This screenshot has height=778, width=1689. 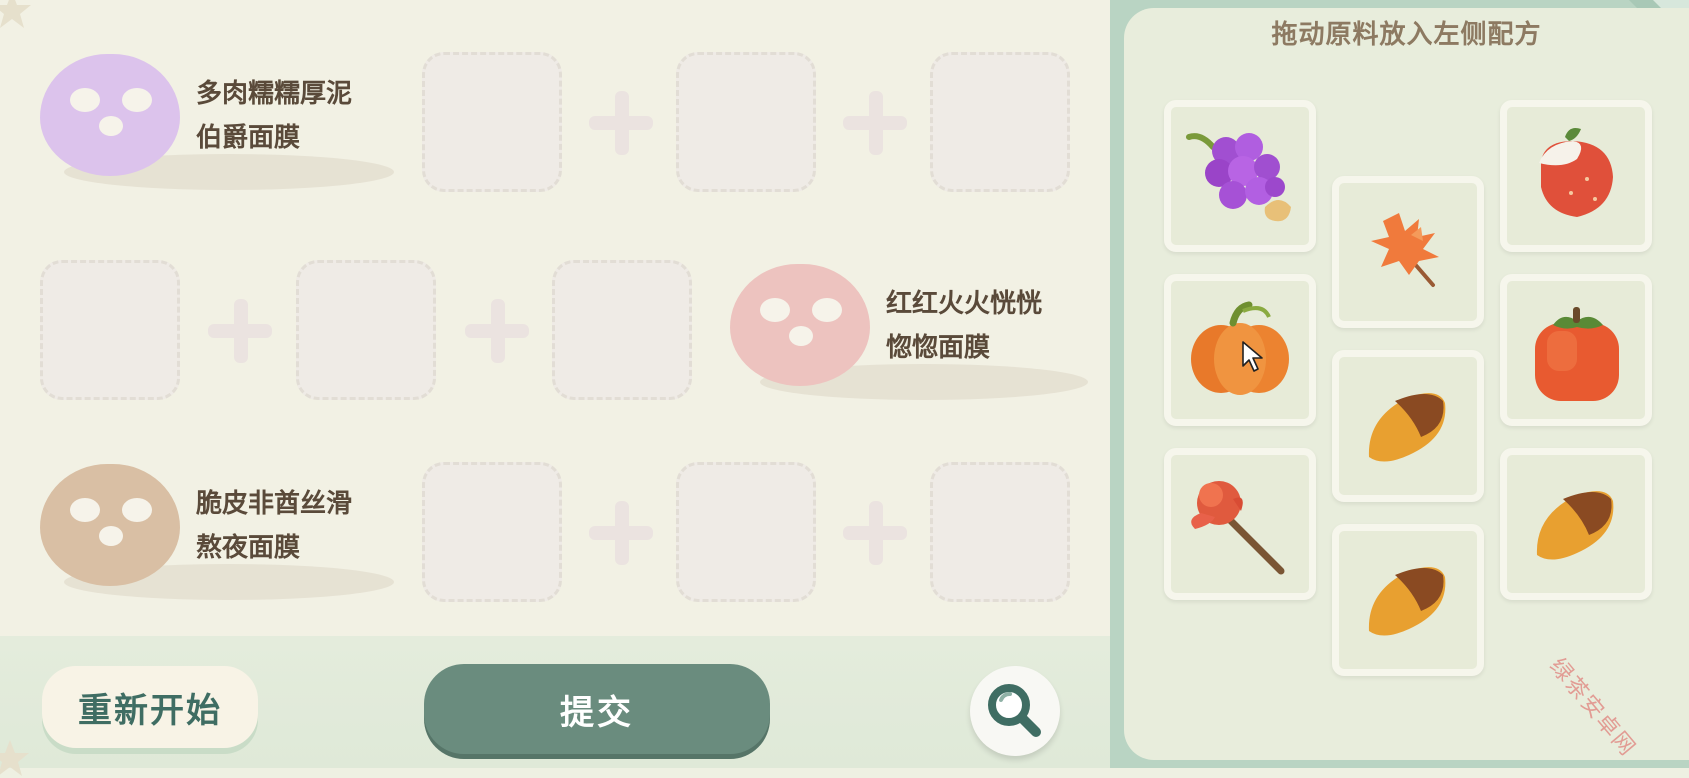 I want to click on magnifier-icon, so click(x=1014, y=710).